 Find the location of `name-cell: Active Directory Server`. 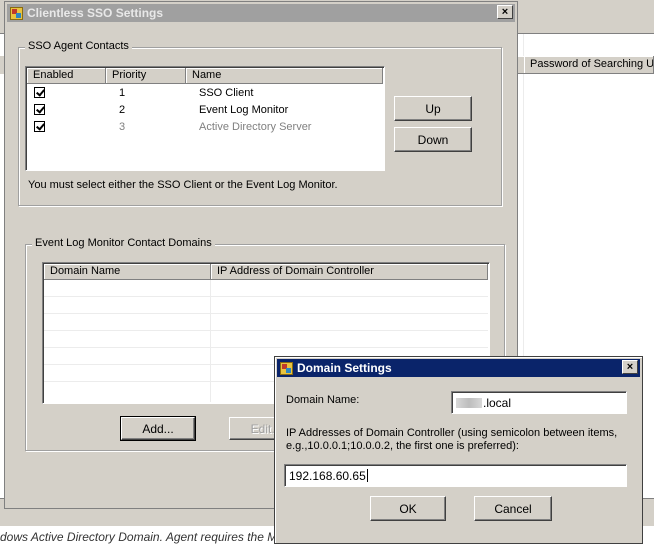

name-cell: Active Directory Server is located at coordinates (255, 126).